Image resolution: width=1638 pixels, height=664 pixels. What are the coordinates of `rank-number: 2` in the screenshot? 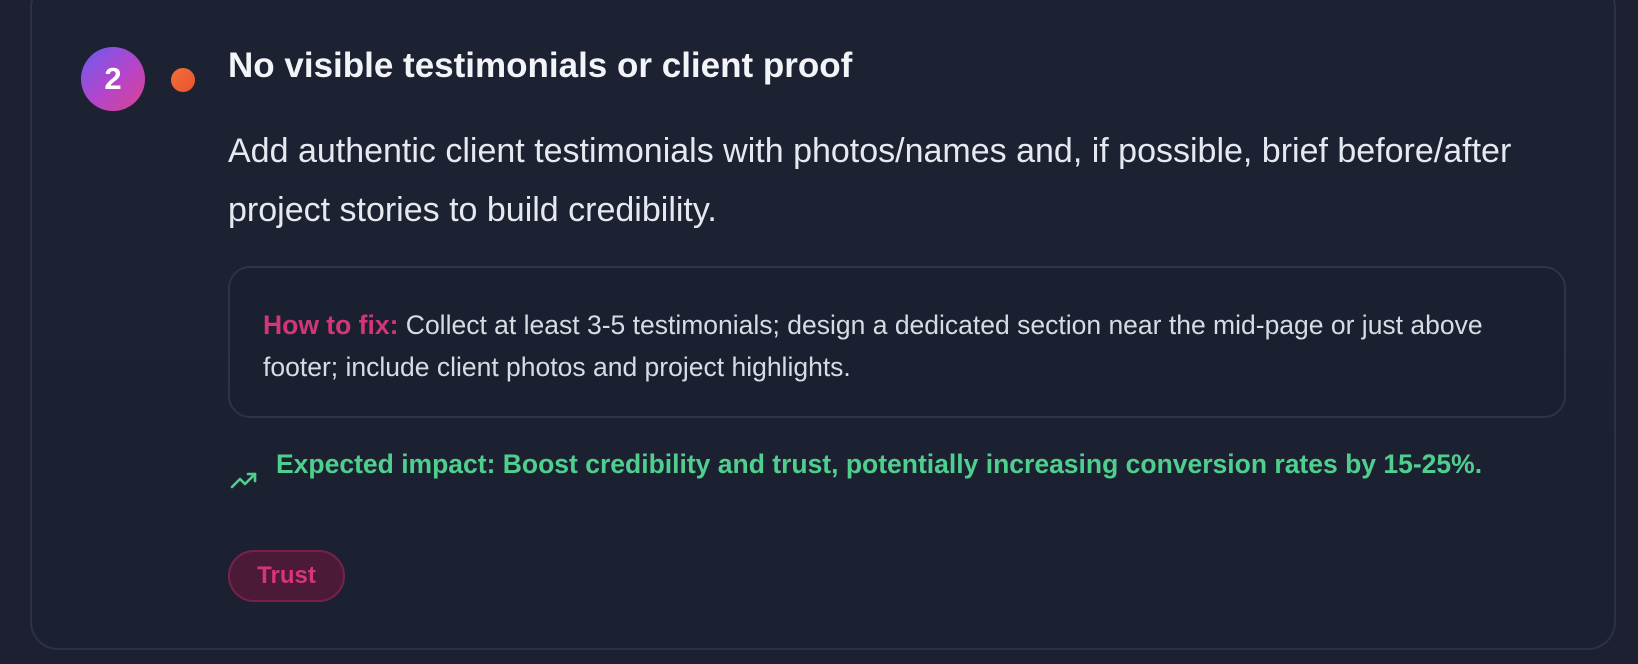 It's located at (113, 78).